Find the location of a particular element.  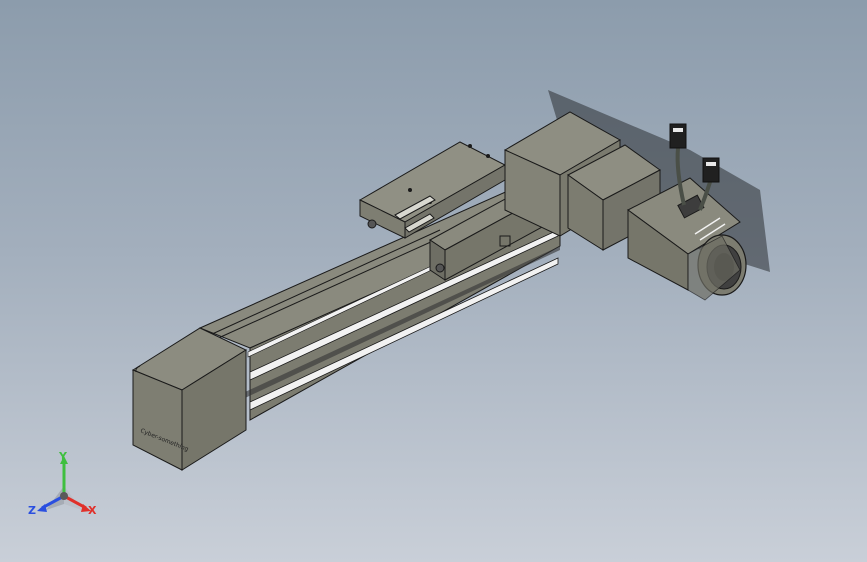

y-axis-label: Y is located at coordinates (63, 456).